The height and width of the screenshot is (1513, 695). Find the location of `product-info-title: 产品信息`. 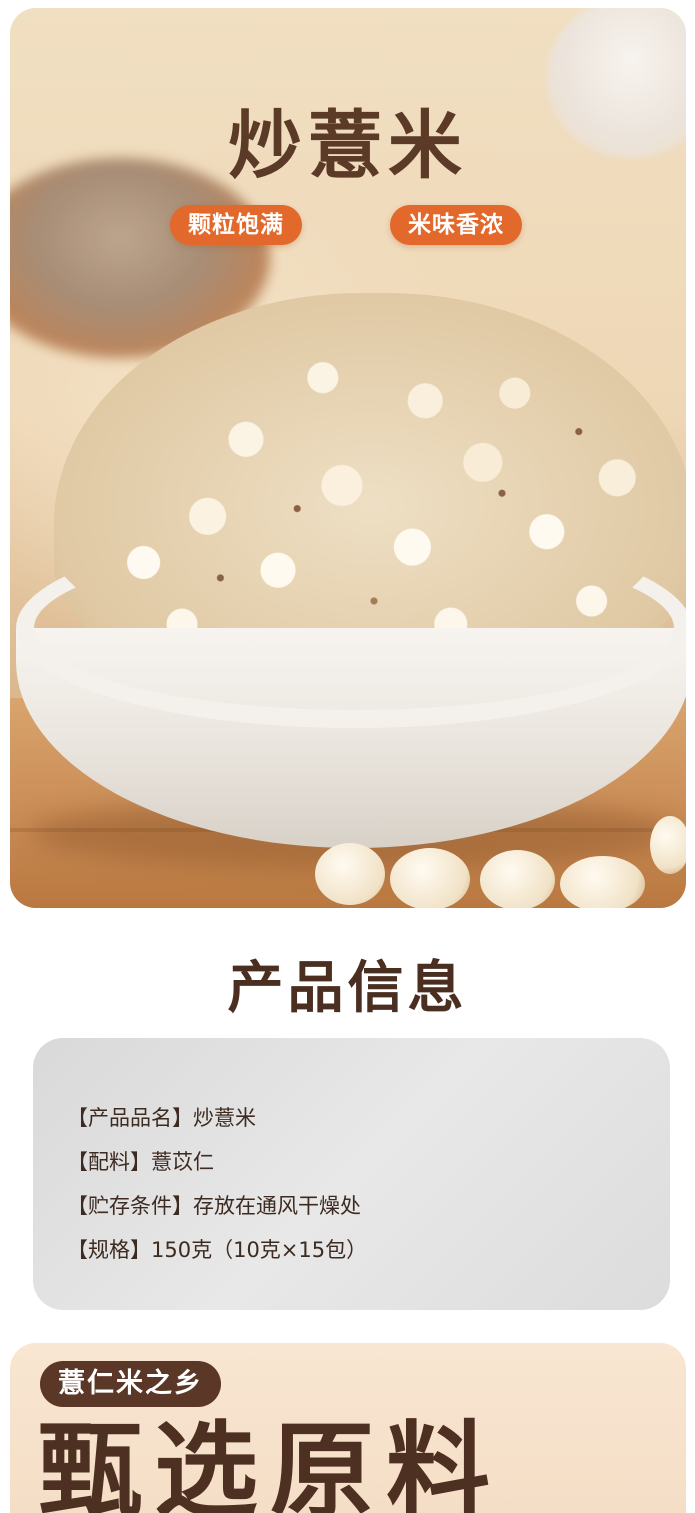

product-info-title: 产品信息 is located at coordinates (347, 988).